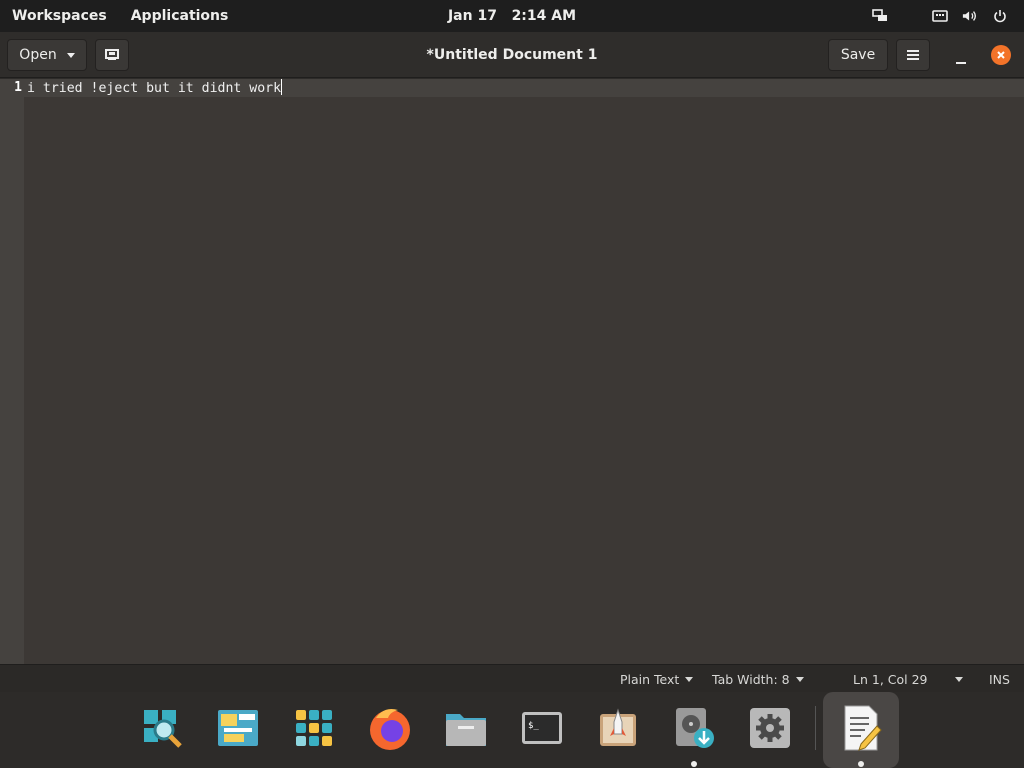  I want to click on top-panel: Workspaces Applications Jan 17 2:14 AM, so click(512, 16).